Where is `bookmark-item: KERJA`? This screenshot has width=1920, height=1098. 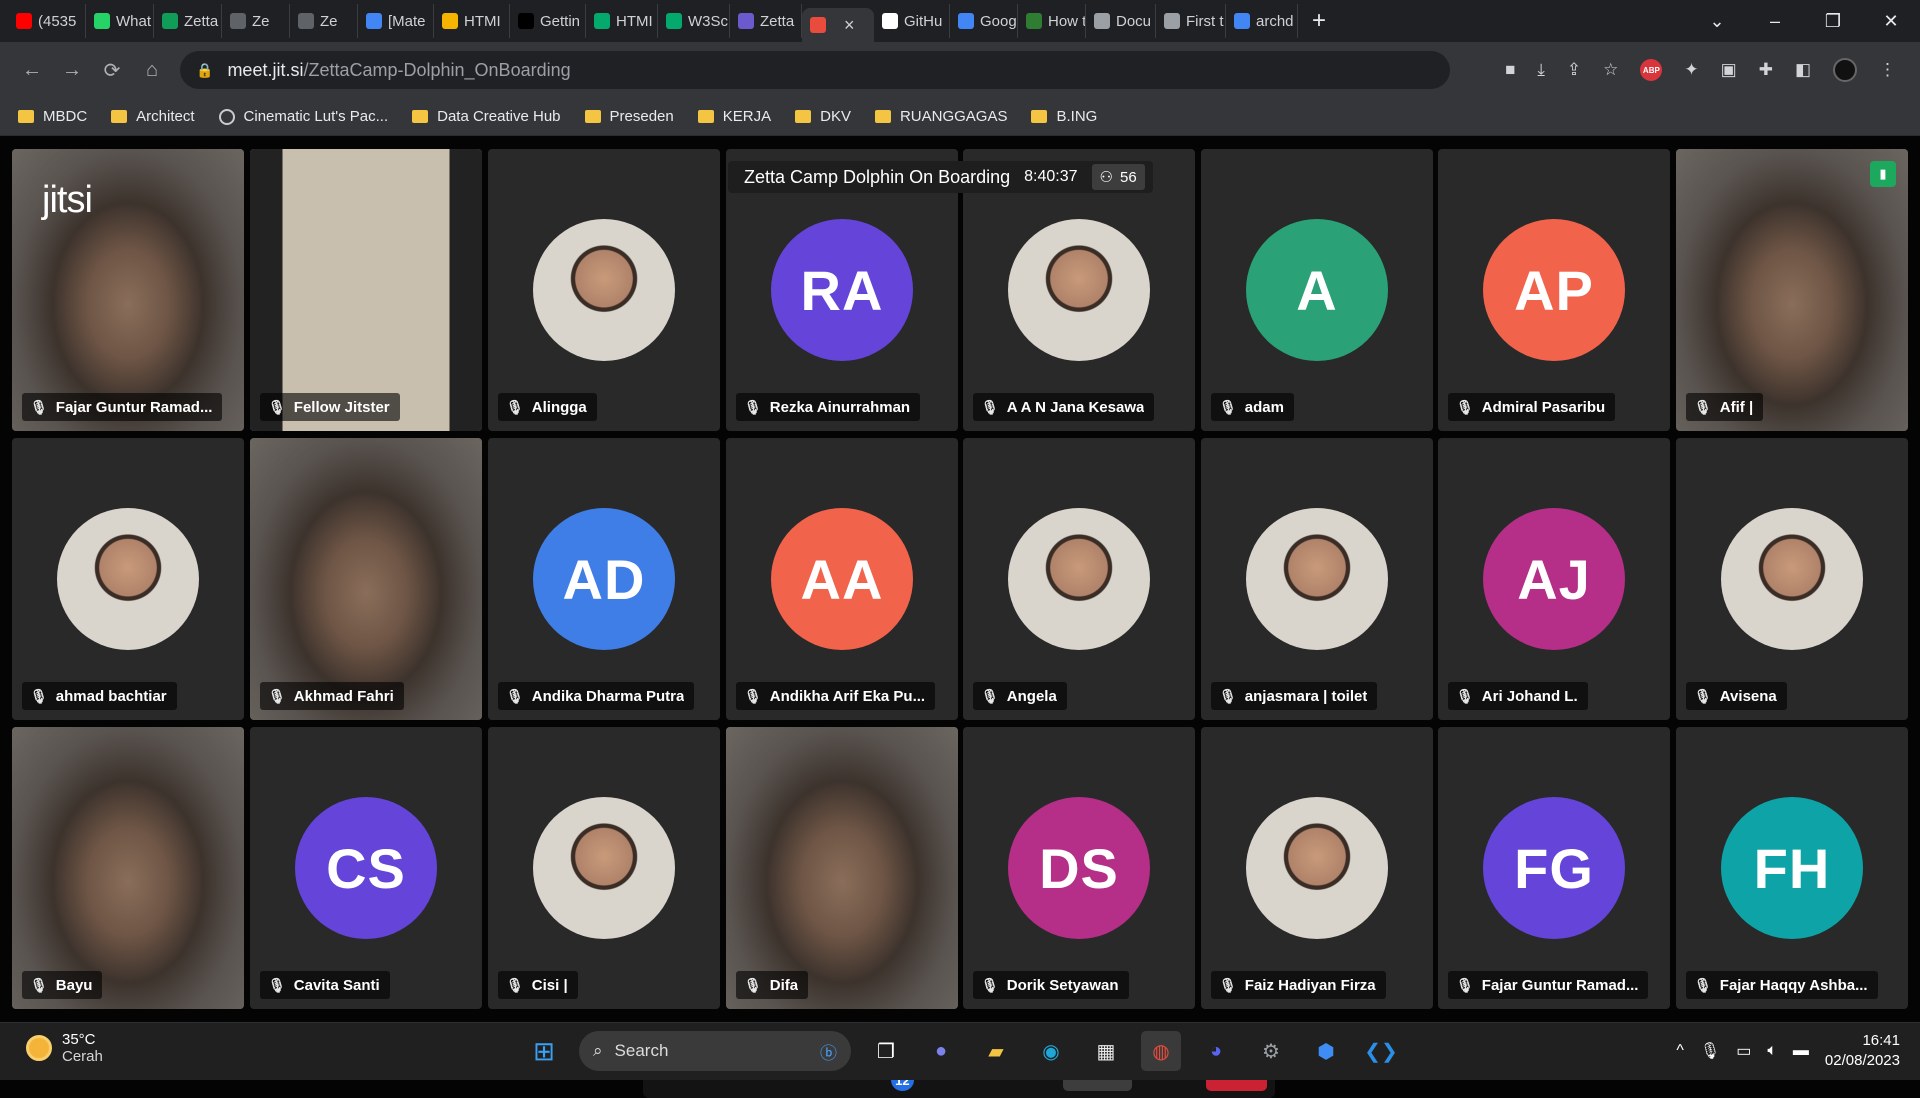 bookmark-item: KERJA is located at coordinates (734, 116).